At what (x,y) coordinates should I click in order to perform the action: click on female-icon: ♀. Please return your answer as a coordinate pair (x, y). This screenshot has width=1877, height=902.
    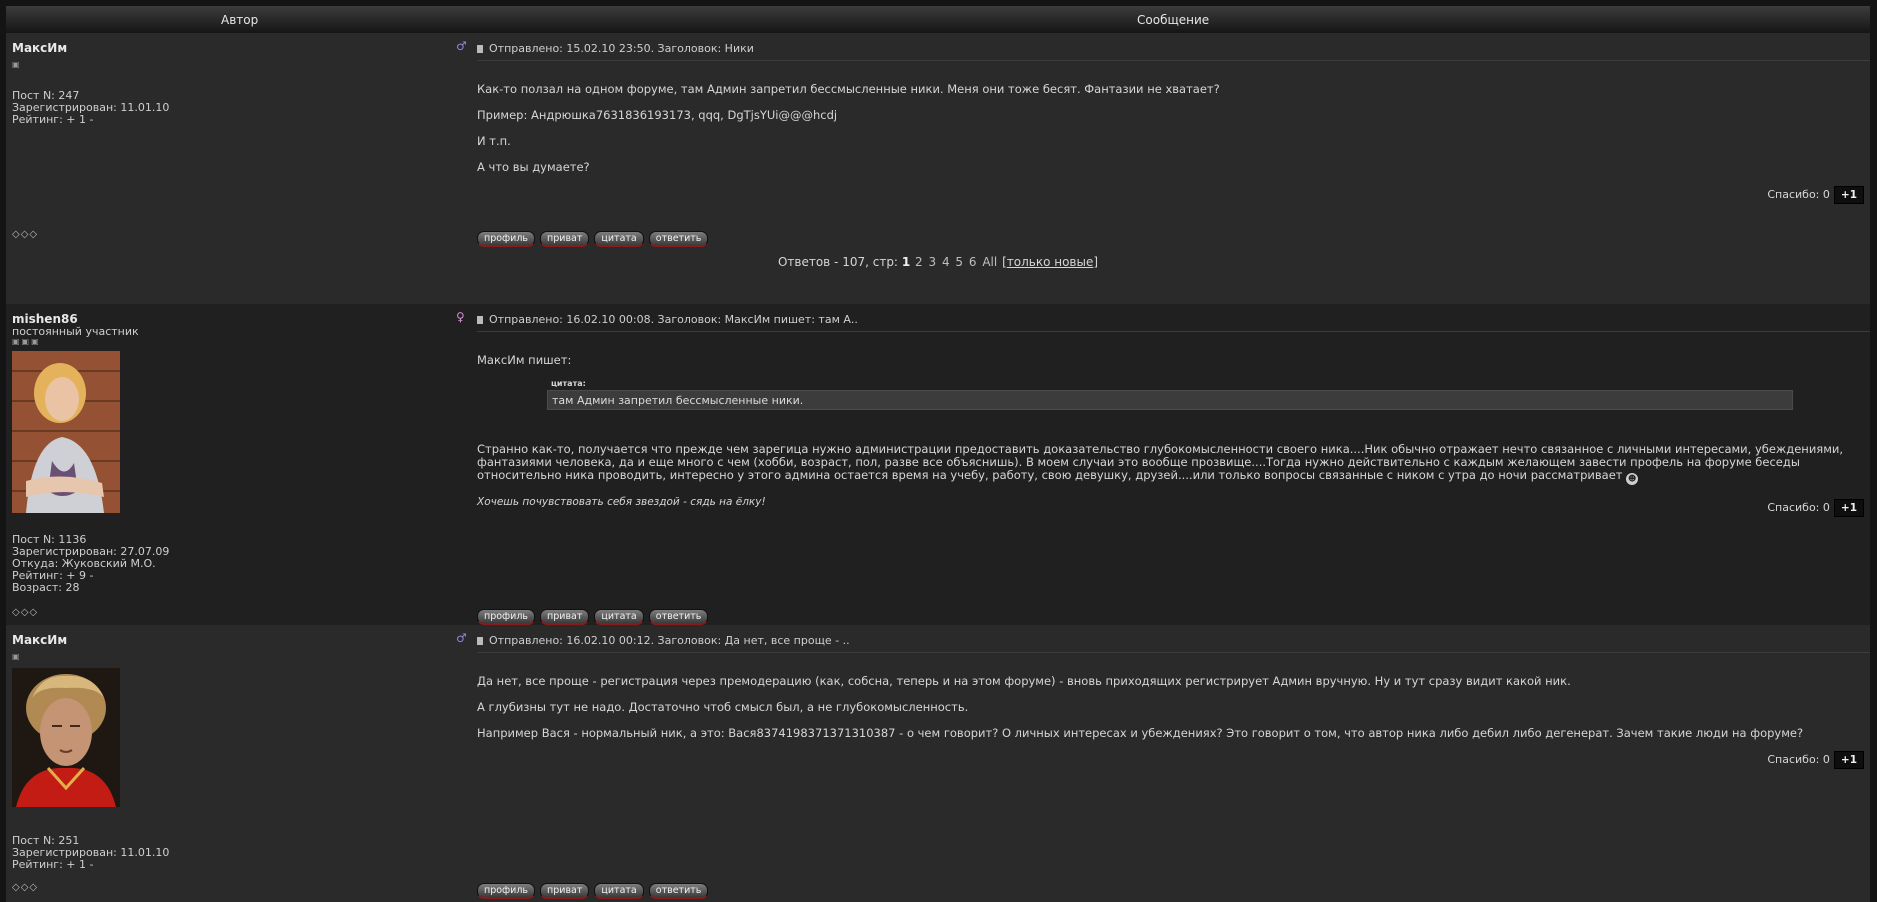
    Looking at the image, I should click on (460, 317).